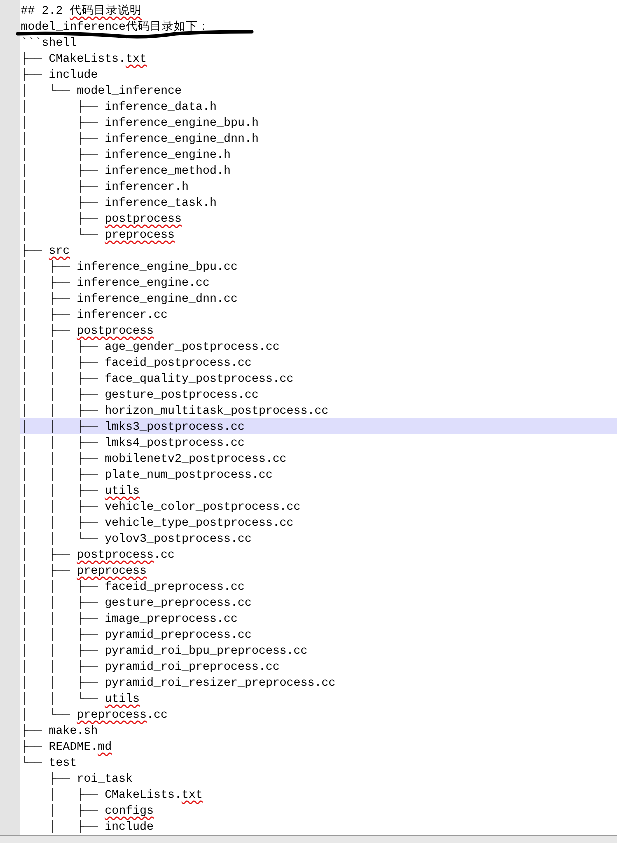 The height and width of the screenshot is (843, 617). I want to click on code-line: │ ├── inferencer.cc, so click(94, 315).